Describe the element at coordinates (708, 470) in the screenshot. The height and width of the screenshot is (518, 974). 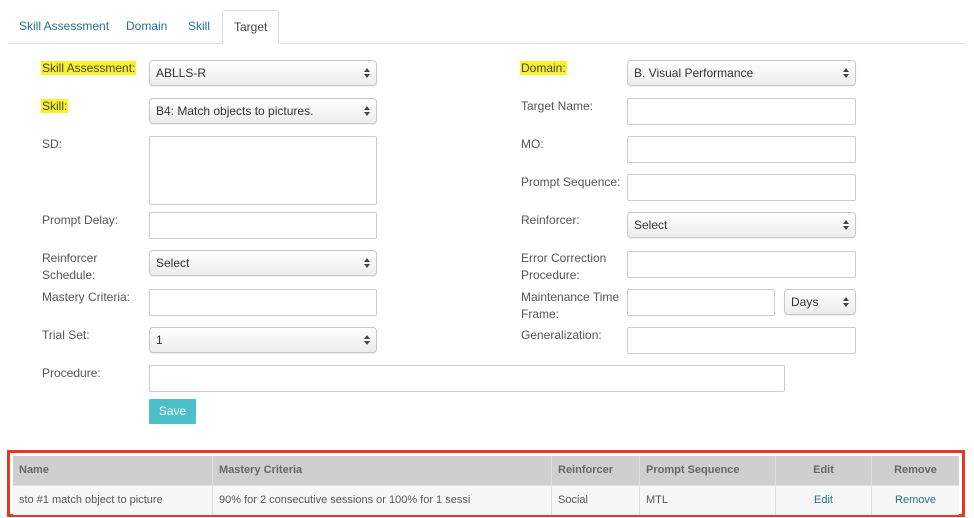
I see `column-header-prompt-sequence: Prompt Sequence` at that location.